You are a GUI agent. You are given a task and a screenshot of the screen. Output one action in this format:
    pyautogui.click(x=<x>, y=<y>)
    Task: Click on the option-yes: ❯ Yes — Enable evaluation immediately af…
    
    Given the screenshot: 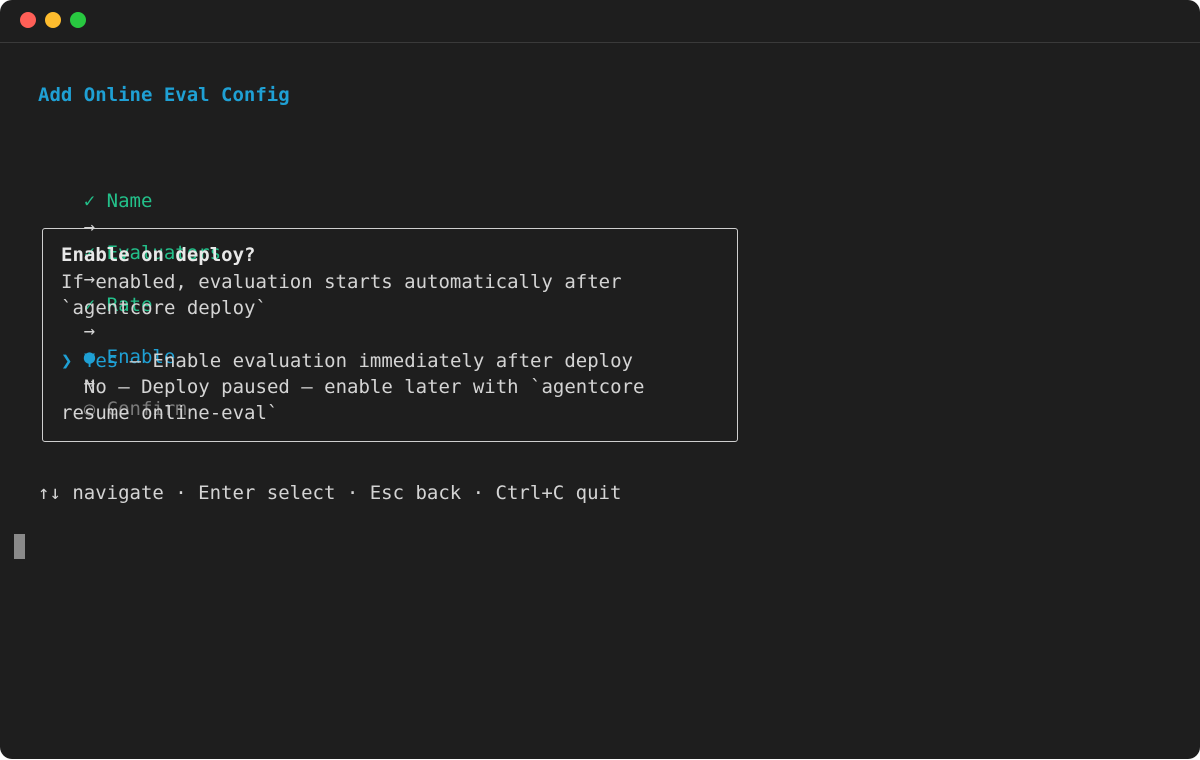 What is the action you would take?
    pyautogui.click(x=347, y=361)
    